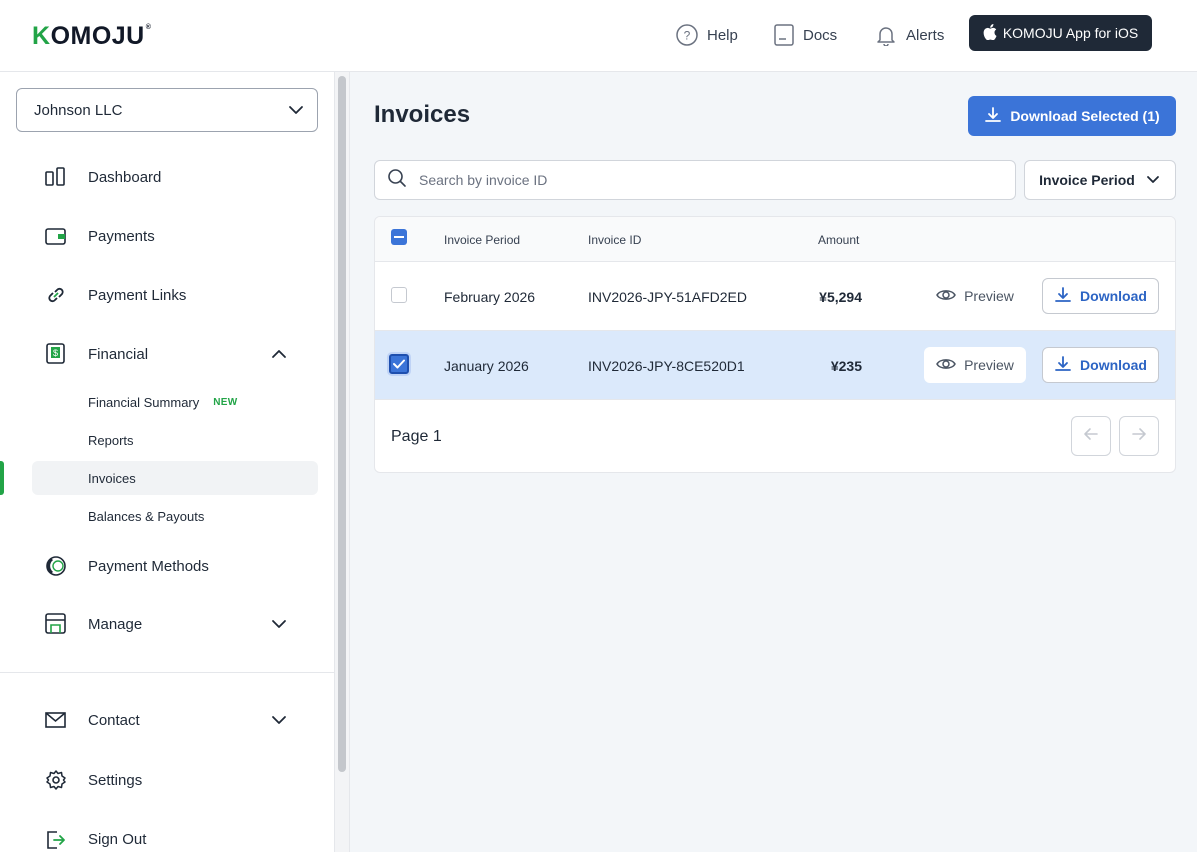 The width and height of the screenshot is (1197, 852). What do you see at coordinates (78, 110) in the screenshot?
I see `company-name: Johnson LLC` at bounding box center [78, 110].